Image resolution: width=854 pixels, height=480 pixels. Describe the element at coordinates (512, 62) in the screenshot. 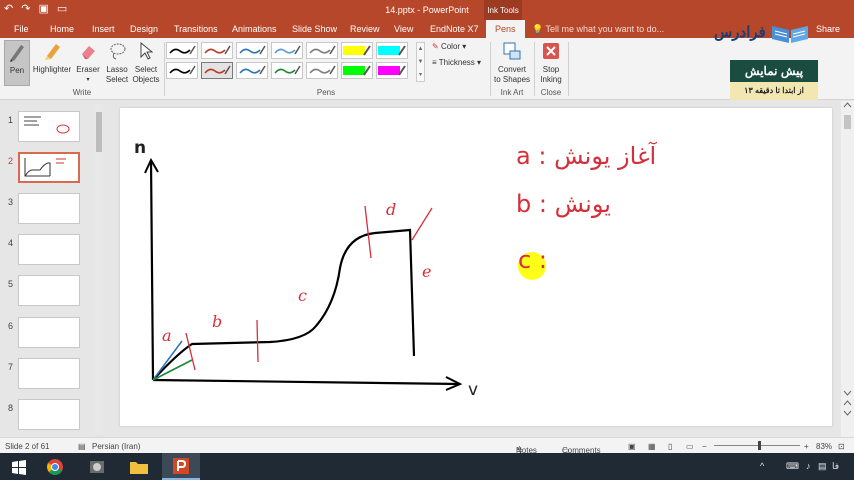

I see `convert-to-shapes-button: Convert to Shapes` at that location.